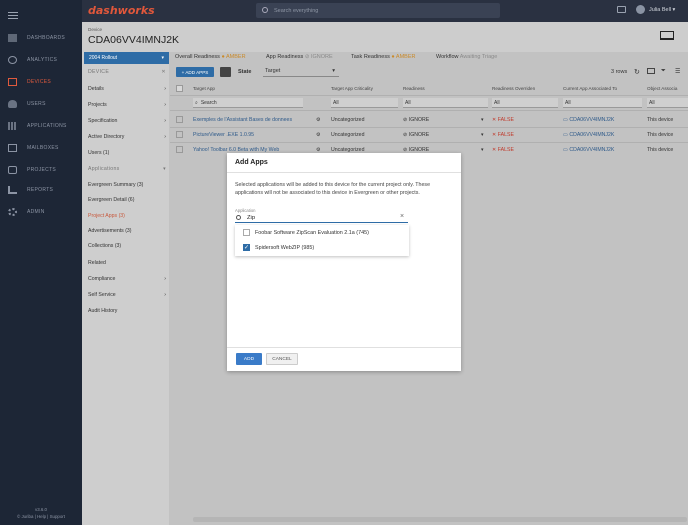  Describe the element at coordinates (41, 104) in the screenshot. I see `nav-users: USERS` at that location.